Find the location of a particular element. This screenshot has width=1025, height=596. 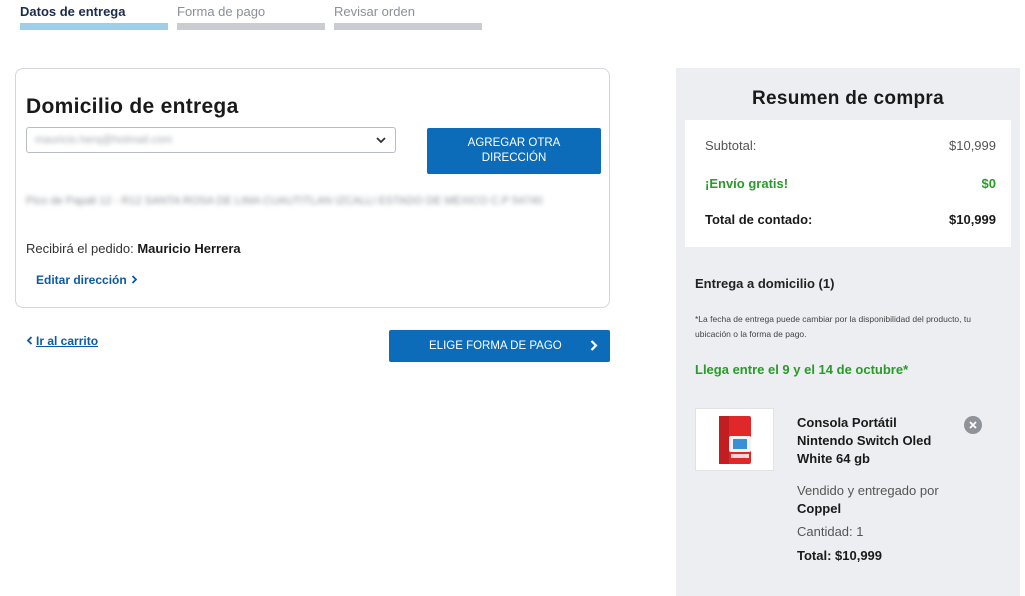

edit-address-link: Editar dirección is located at coordinates (87, 280).